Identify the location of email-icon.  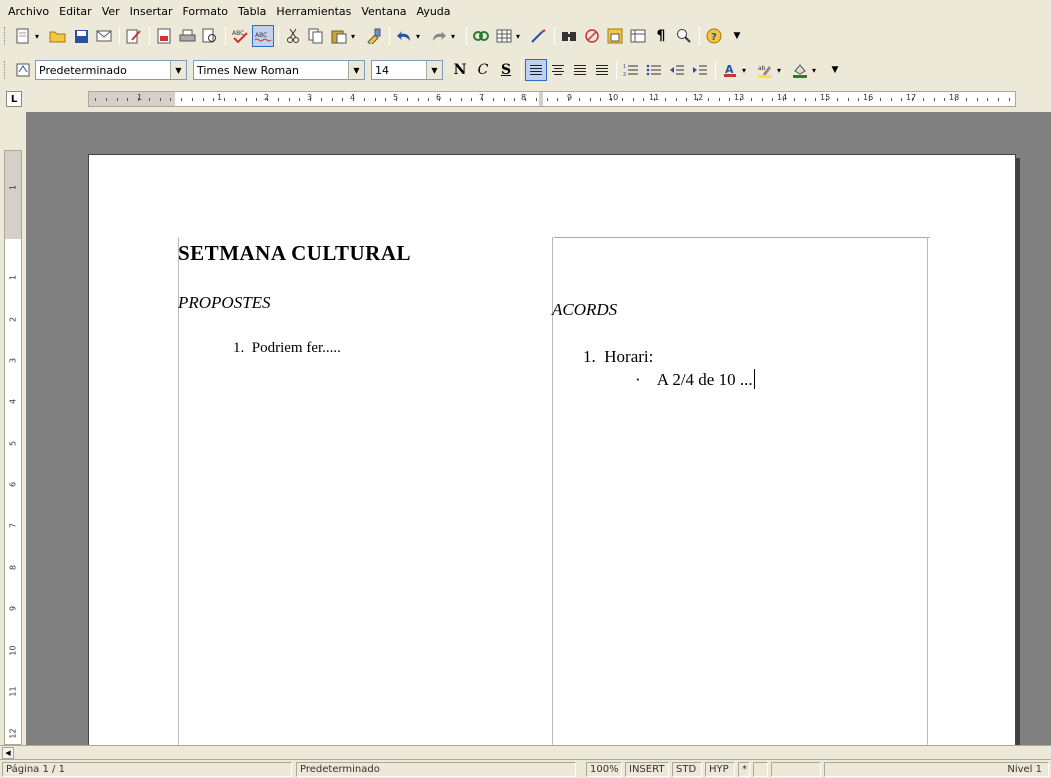
(104, 36).